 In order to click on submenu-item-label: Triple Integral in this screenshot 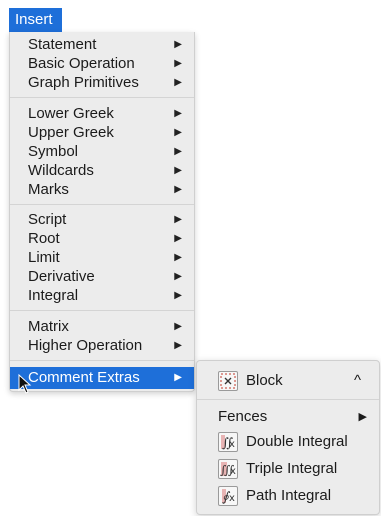, I will do `click(292, 468)`.